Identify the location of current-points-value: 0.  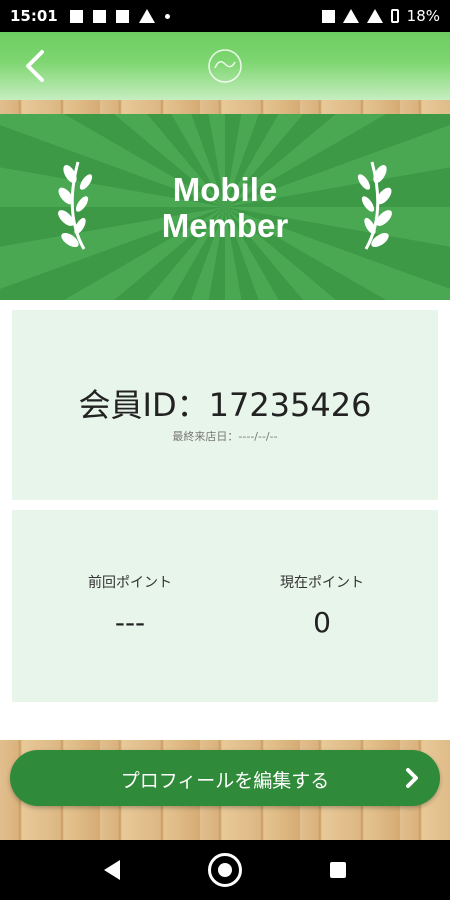
(322, 622).